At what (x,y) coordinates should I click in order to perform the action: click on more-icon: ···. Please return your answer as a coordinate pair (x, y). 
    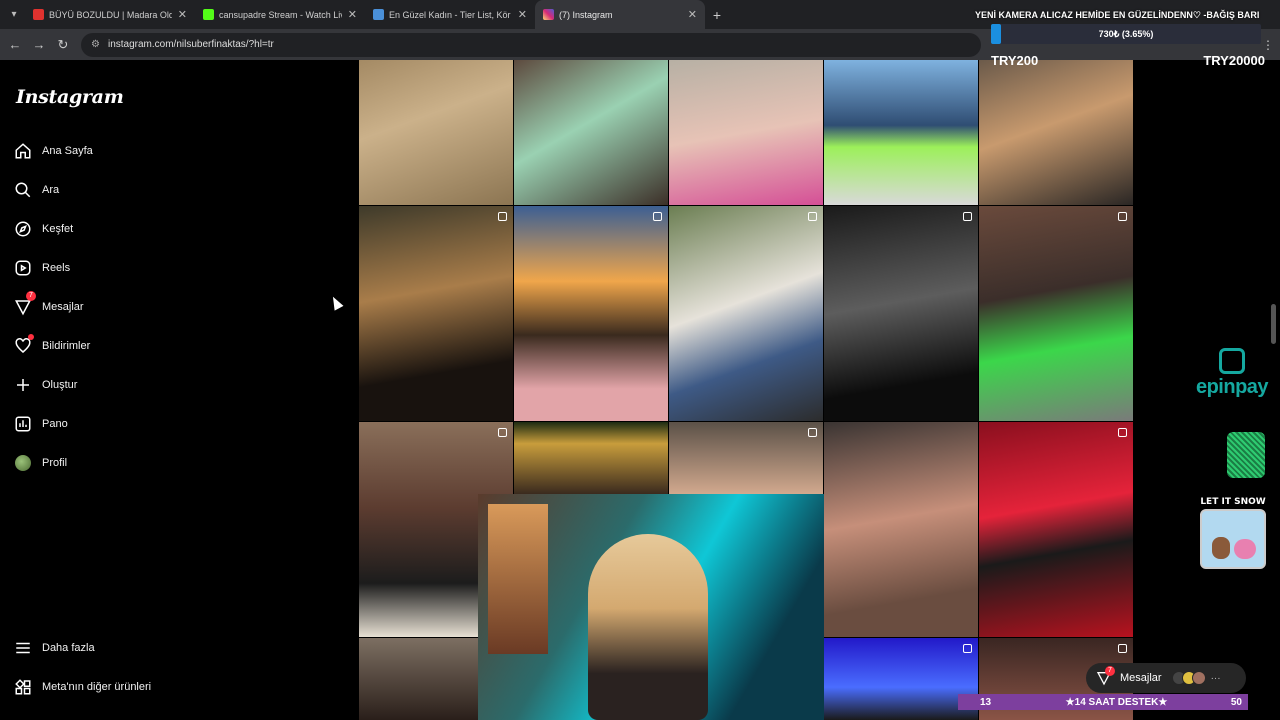
    Looking at the image, I should click on (1215, 678).